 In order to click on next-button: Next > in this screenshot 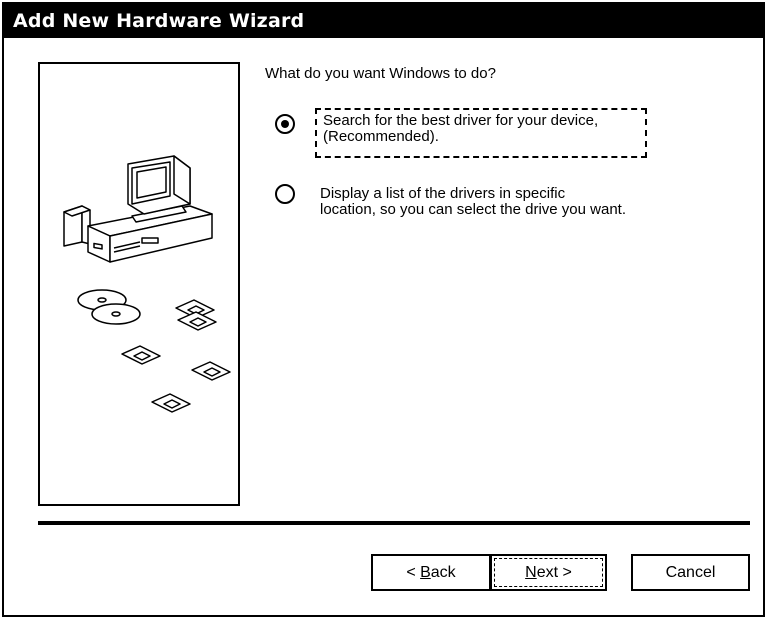, I will do `click(548, 572)`.